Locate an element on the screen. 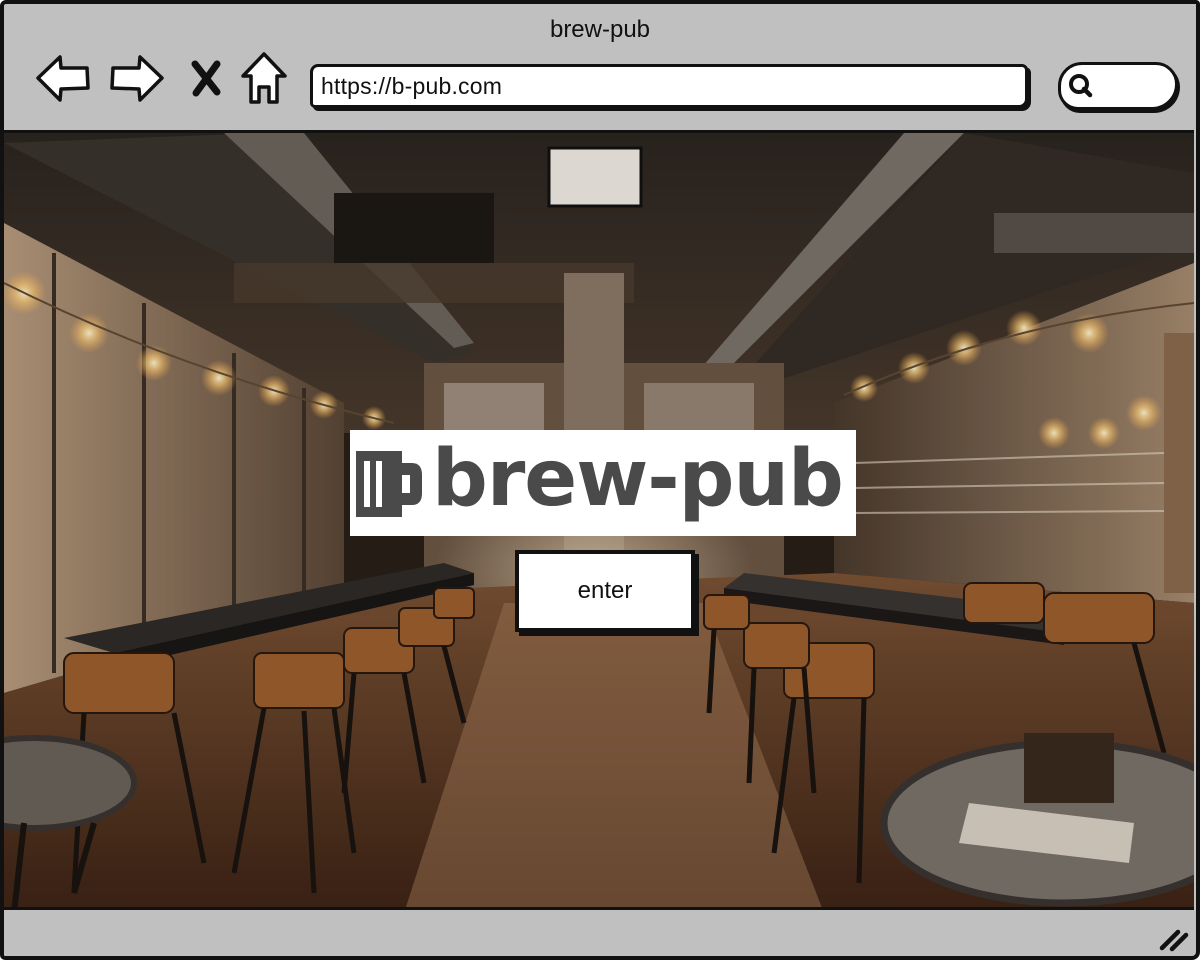 The height and width of the screenshot is (960, 1200). brand-logo: brew-pub is located at coordinates (603, 483).